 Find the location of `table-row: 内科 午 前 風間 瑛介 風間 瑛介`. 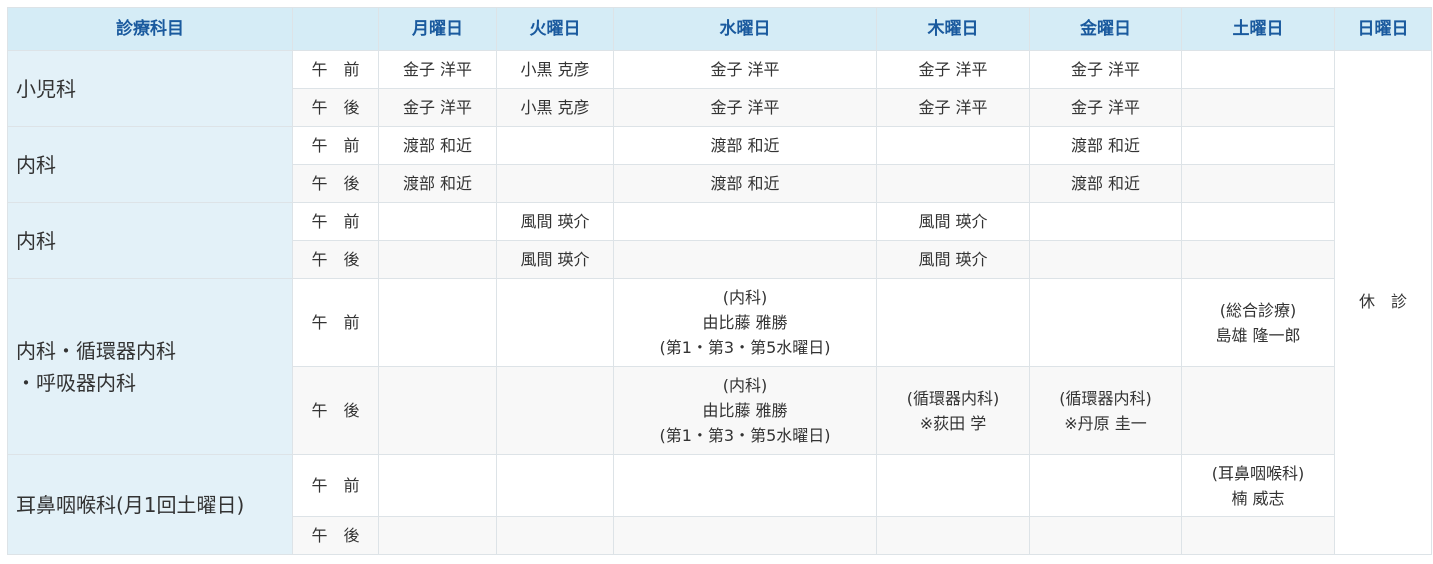

table-row: 内科 午 前 風間 瑛介 風間 瑛介 is located at coordinates (719, 240).